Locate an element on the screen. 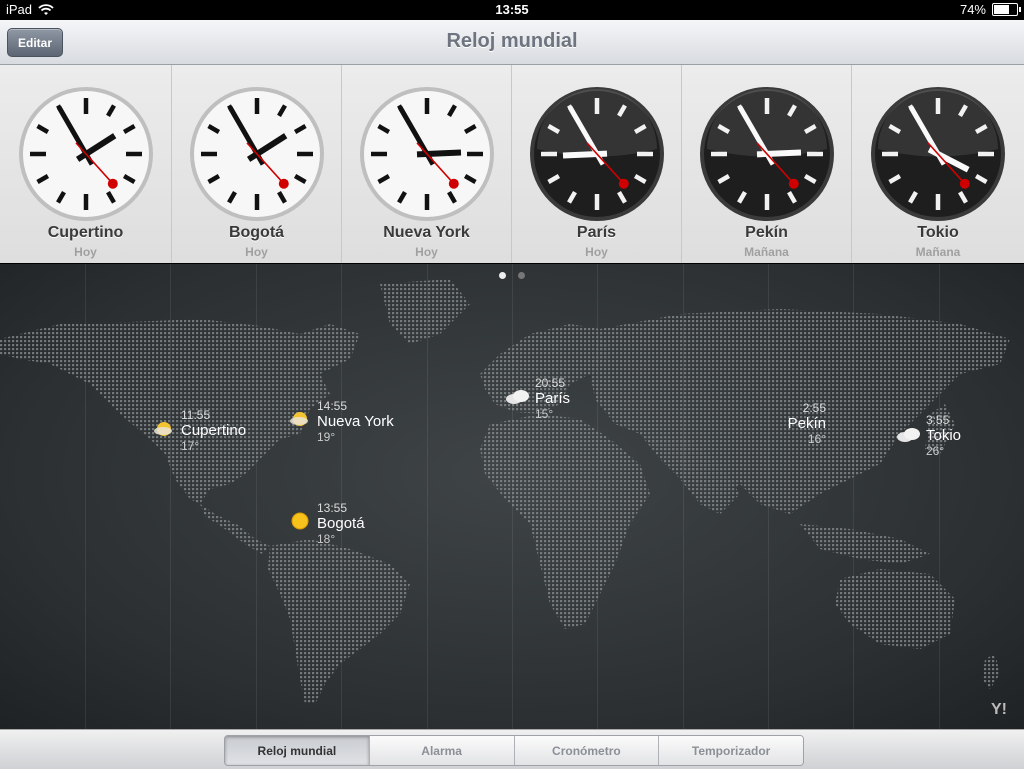  battery-status: 74% is located at coordinates (990, 9).